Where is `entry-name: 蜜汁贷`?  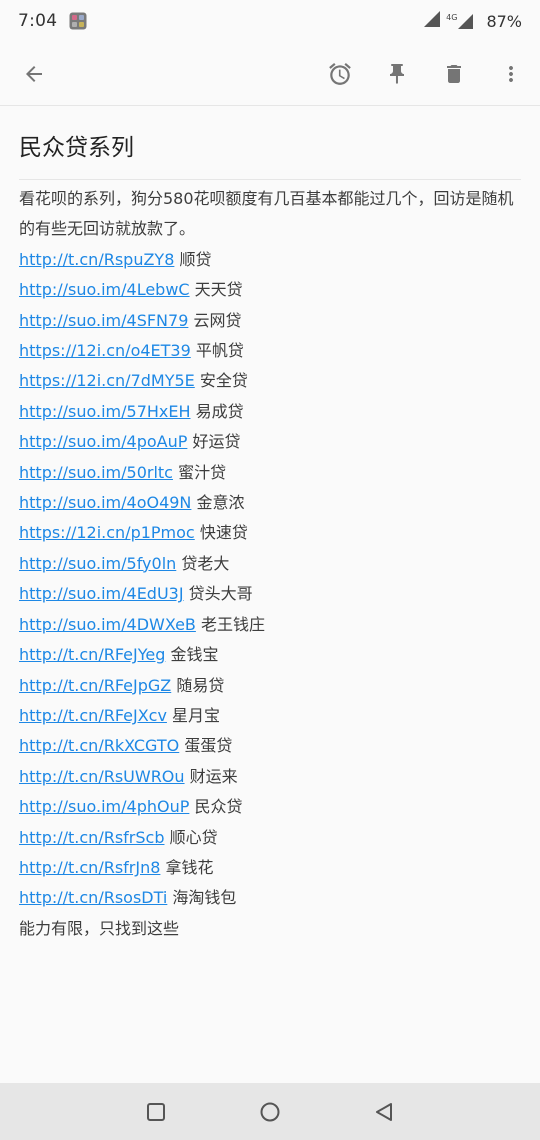
entry-name: 蜜汁贷 is located at coordinates (202, 472).